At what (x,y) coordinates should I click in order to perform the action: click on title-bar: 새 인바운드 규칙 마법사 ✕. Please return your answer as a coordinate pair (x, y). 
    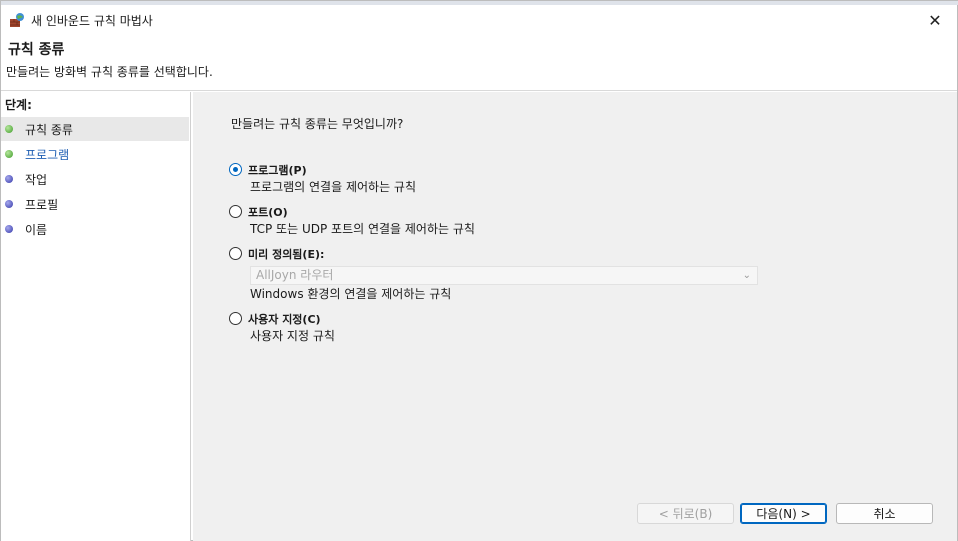
    Looking at the image, I should click on (479, 20).